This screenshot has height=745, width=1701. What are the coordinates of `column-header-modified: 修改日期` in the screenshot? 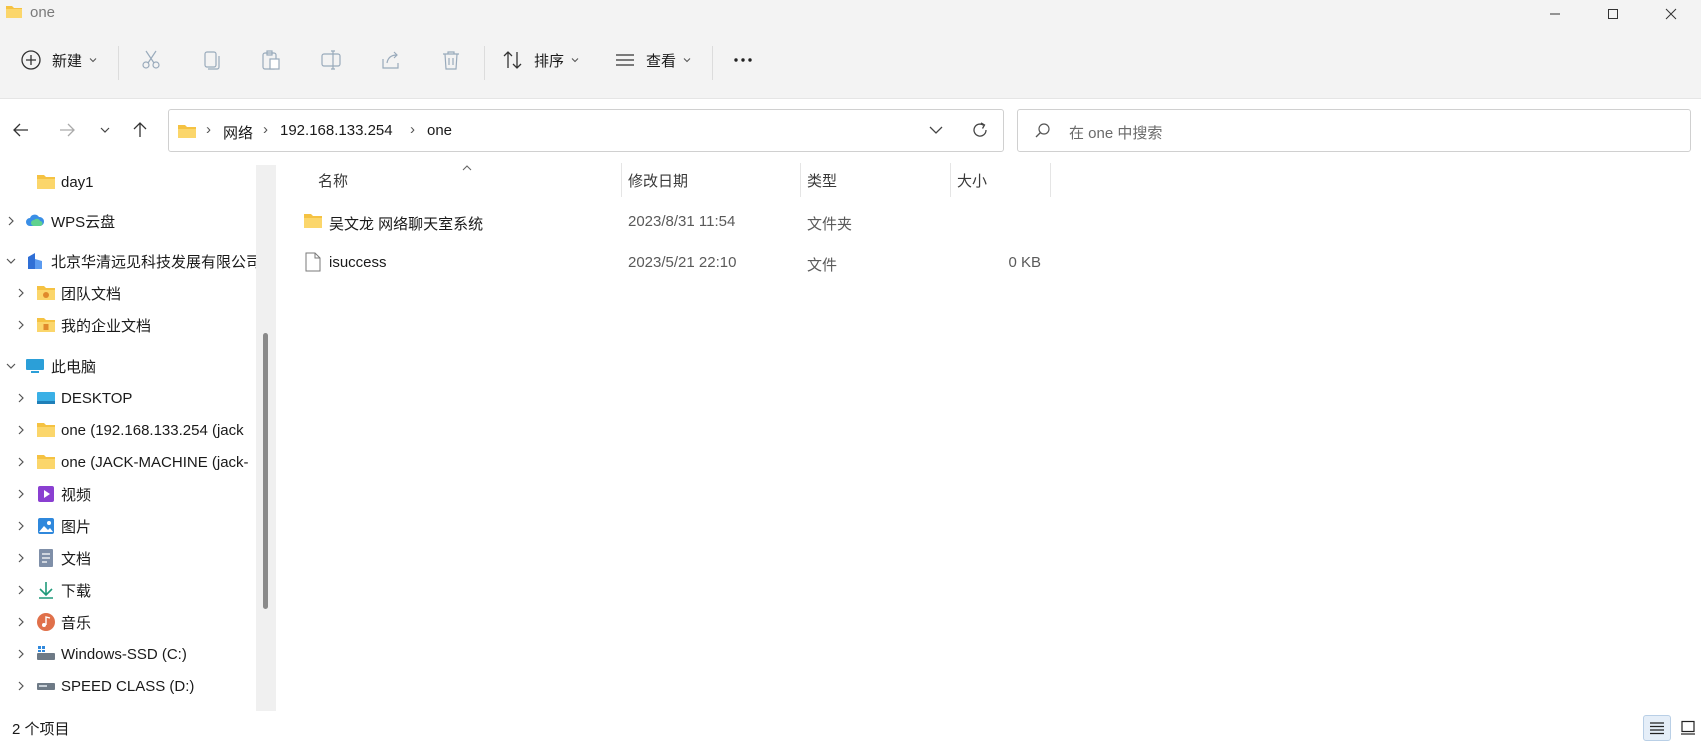 It's located at (658, 180).